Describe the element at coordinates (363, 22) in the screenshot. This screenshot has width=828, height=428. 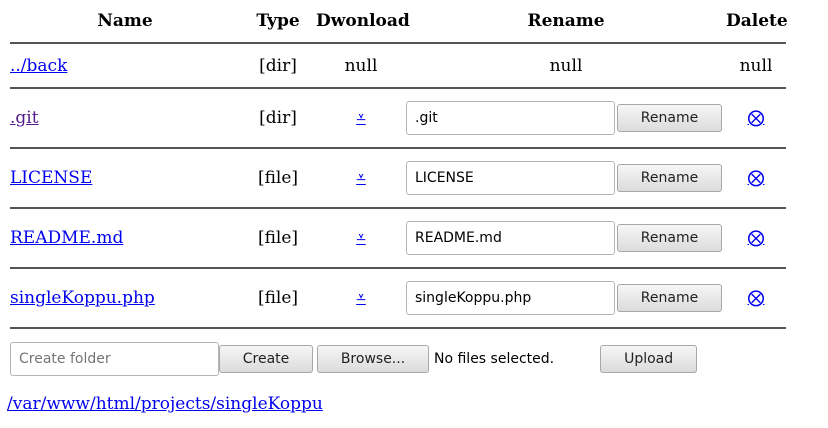
I see `header-download: Dwonload` at that location.